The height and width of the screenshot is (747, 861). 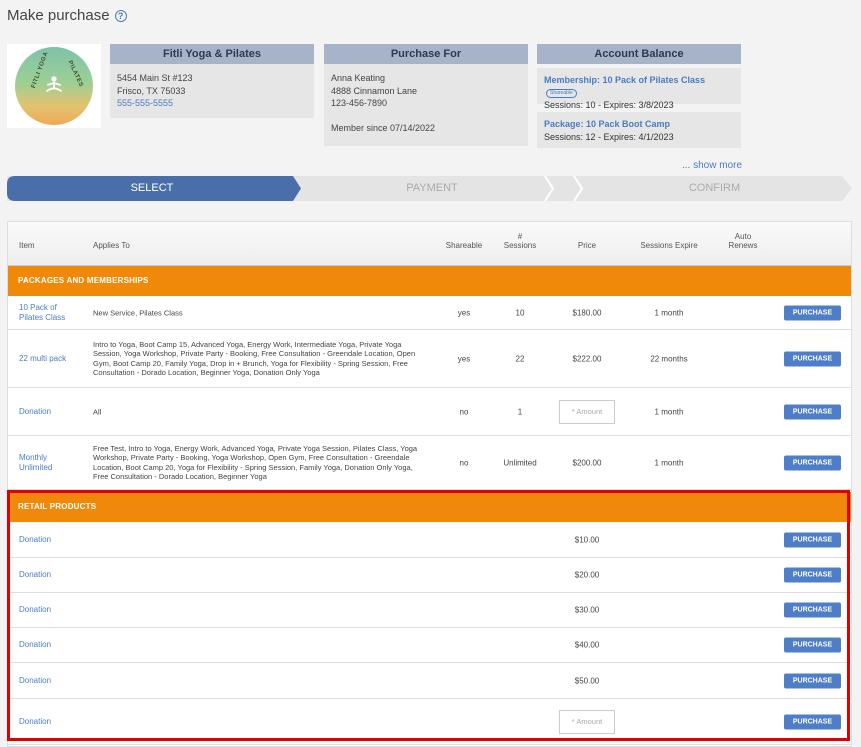 What do you see at coordinates (97, 411) in the screenshot?
I see `applies-to: All` at bounding box center [97, 411].